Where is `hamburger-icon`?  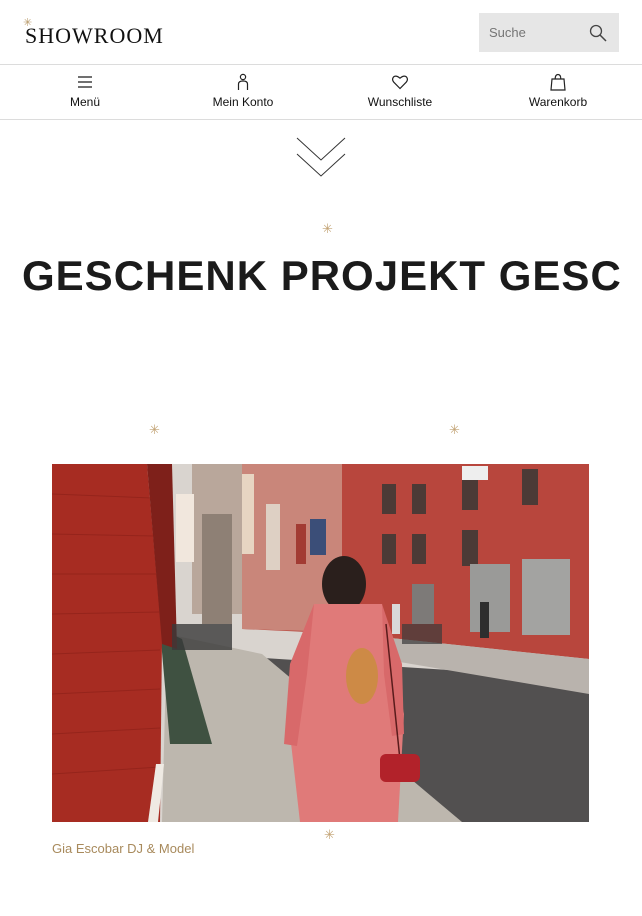 hamburger-icon is located at coordinates (85, 82).